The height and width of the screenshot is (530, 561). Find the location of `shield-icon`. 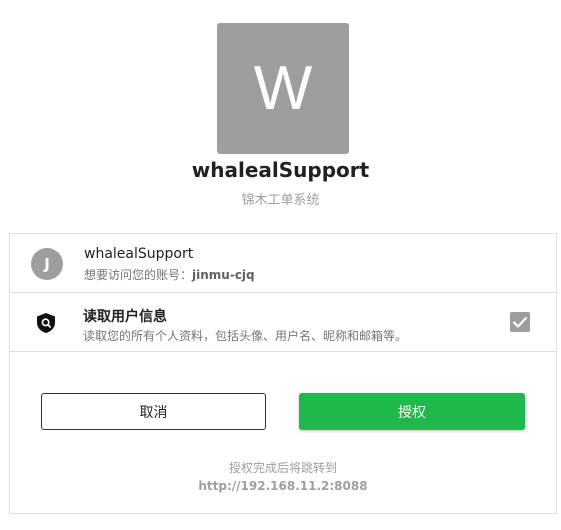

shield-icon is located at coordinates (46, 323).